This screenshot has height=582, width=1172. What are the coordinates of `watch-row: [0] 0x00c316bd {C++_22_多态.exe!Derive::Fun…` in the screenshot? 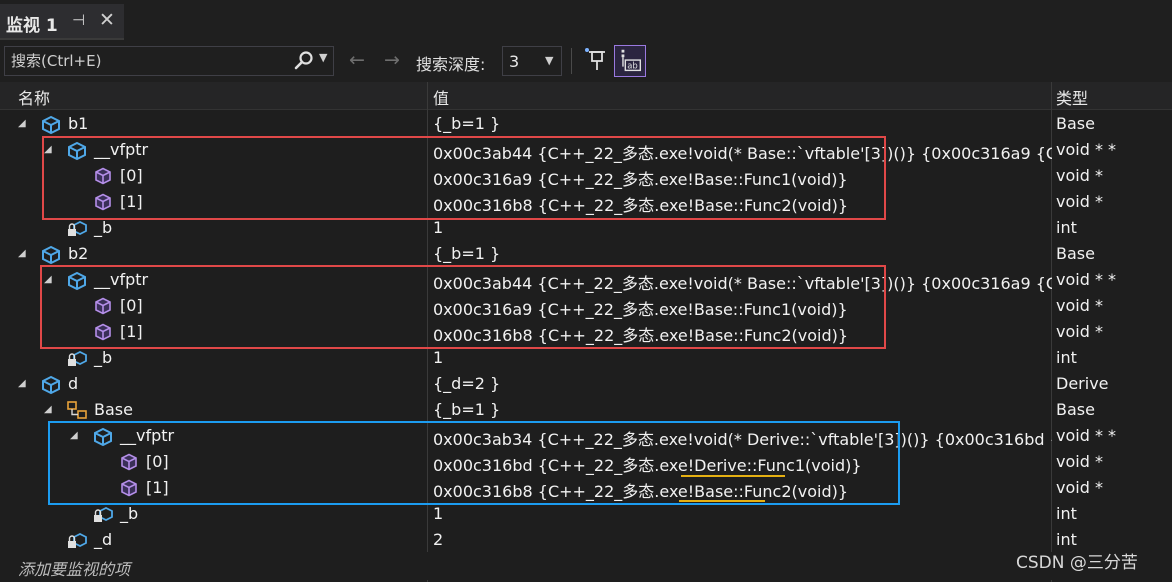 It's located at (586, 462).